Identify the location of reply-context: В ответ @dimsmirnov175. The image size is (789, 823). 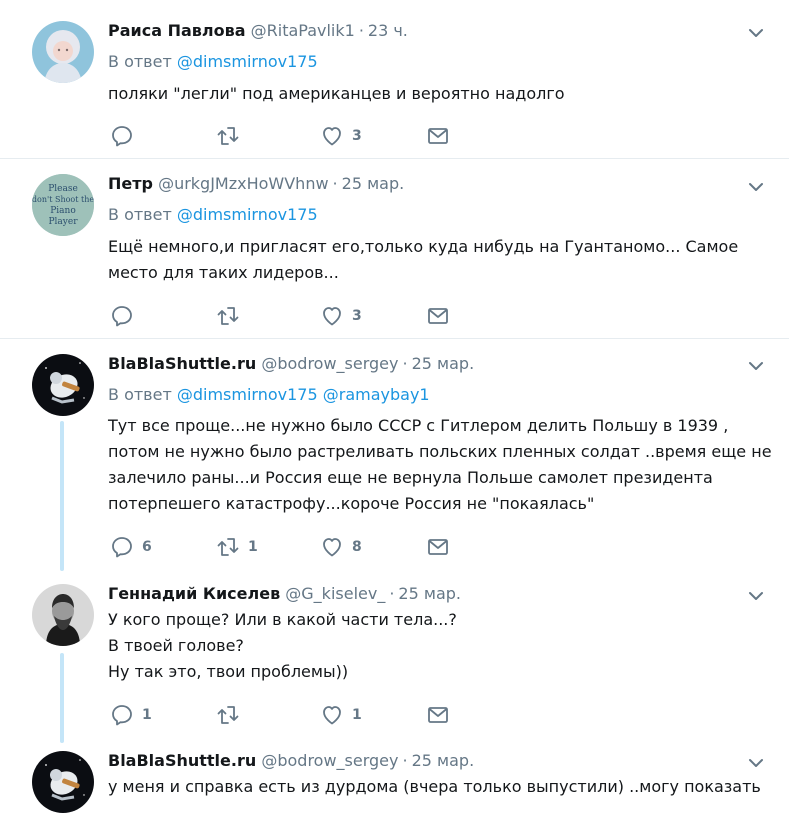
(213, 62).